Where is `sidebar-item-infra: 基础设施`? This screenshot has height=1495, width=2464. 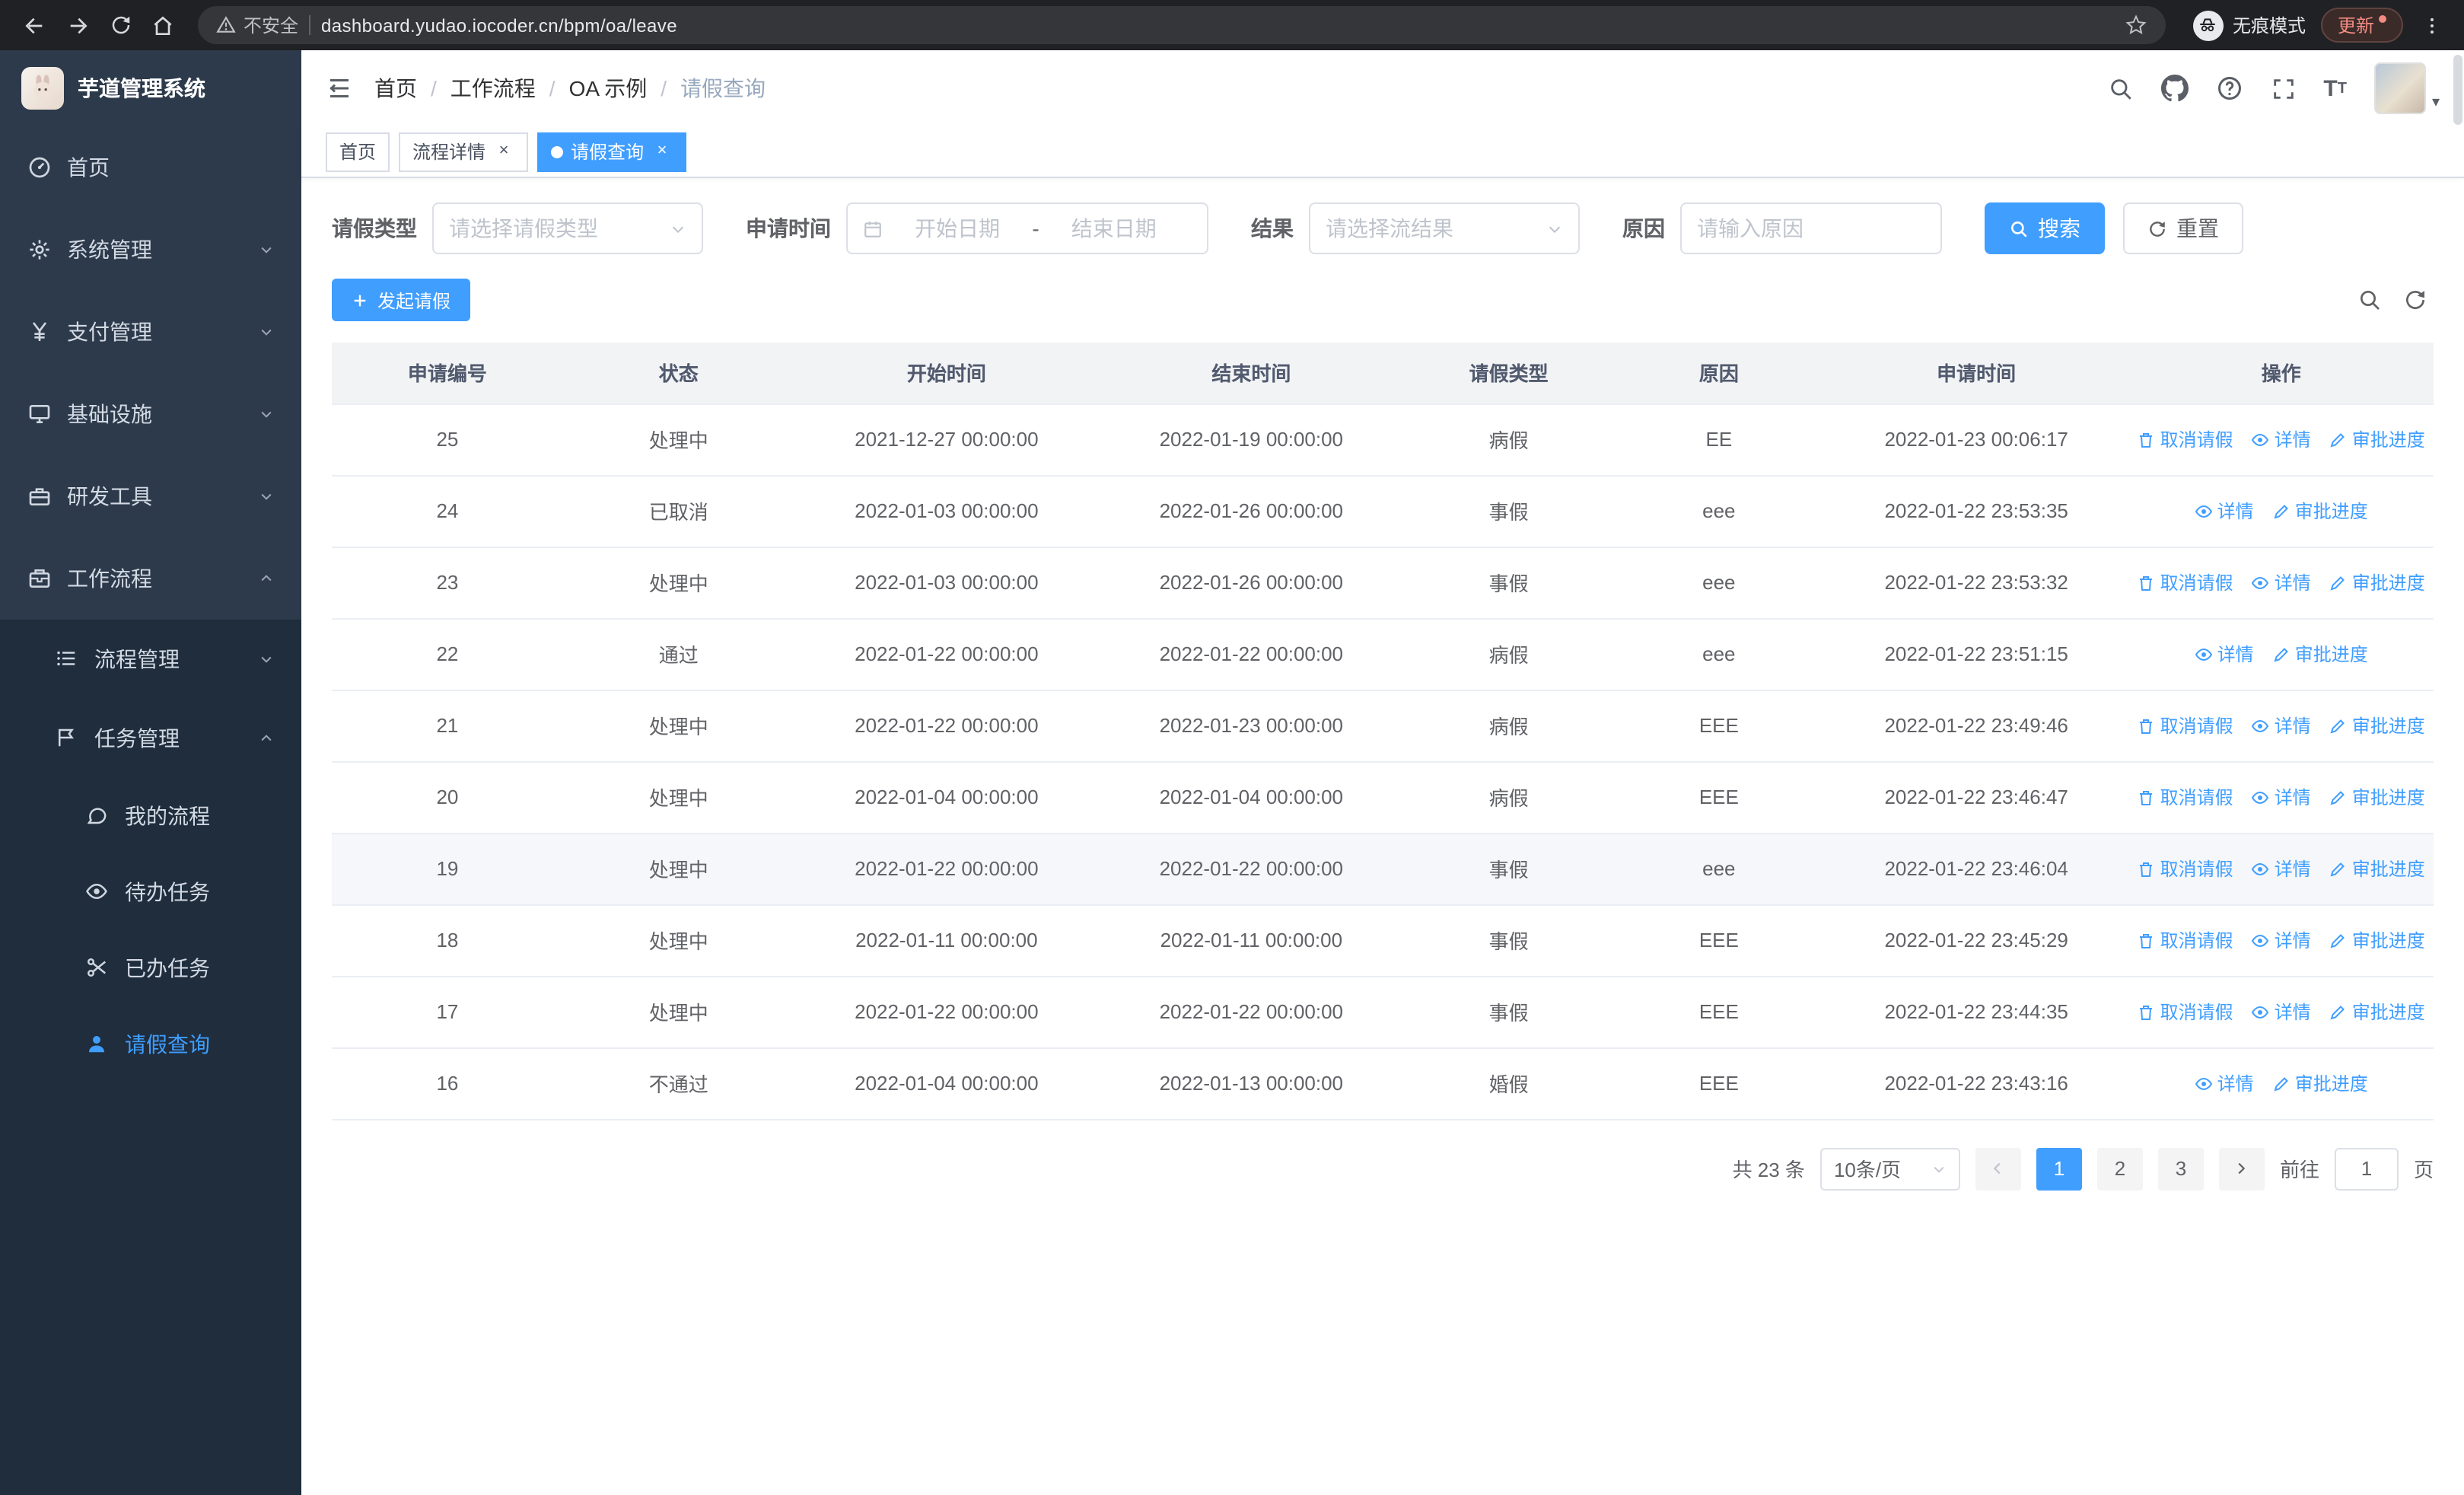
sidebar-item-infra: 基础设施 is located at coordinates (150, 414).